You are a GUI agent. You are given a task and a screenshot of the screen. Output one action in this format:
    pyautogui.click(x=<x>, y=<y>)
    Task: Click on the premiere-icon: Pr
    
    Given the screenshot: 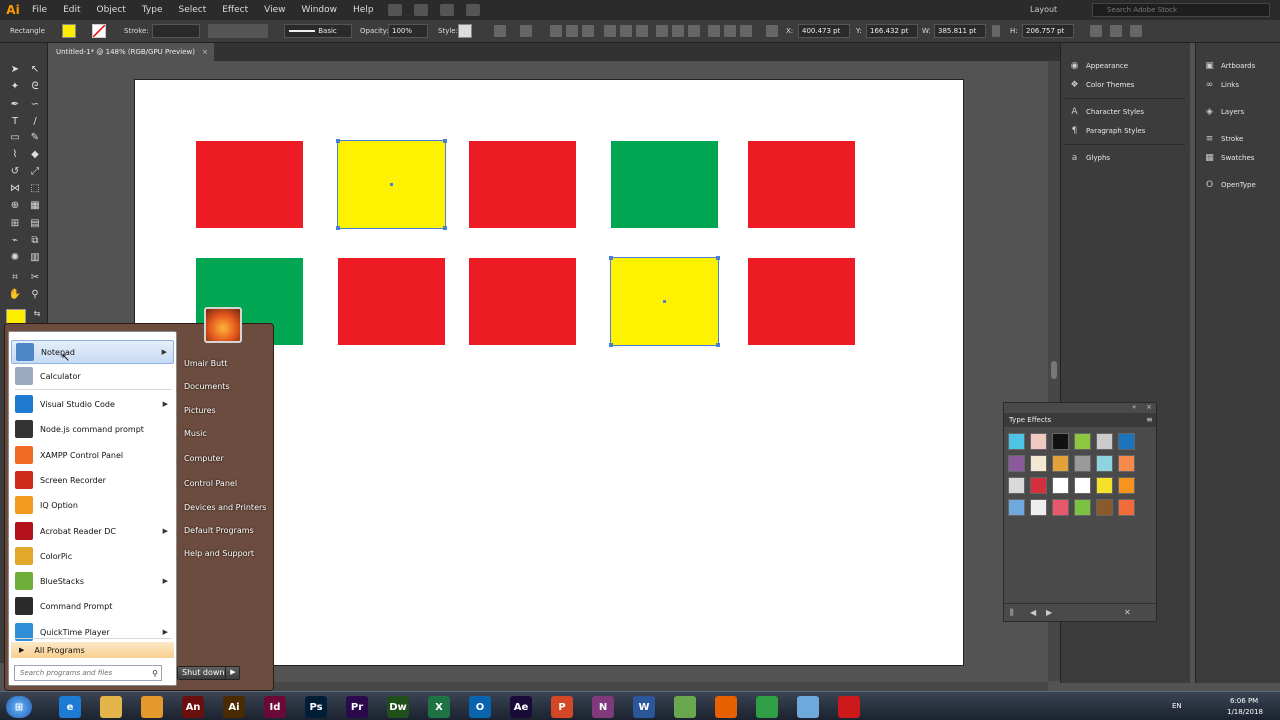 What is the action you would take?
    pyautogui.click(x=357, y=707)
    